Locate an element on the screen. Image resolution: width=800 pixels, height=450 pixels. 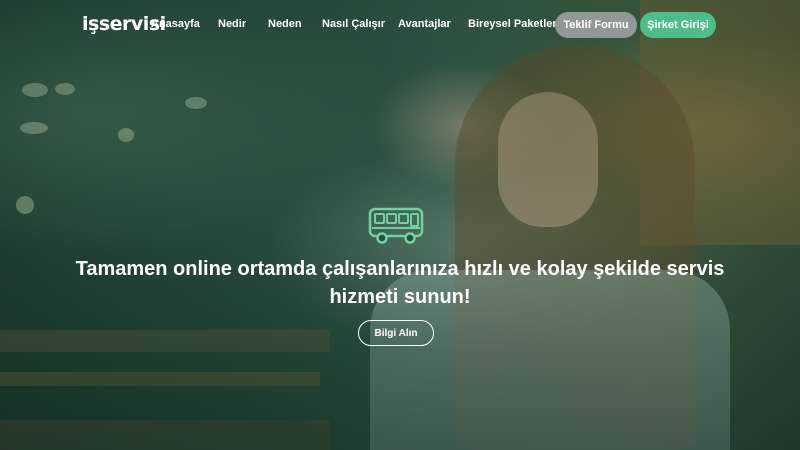
nav-link-anasayfa: Anasayfa is located at coordinates (175, 24).